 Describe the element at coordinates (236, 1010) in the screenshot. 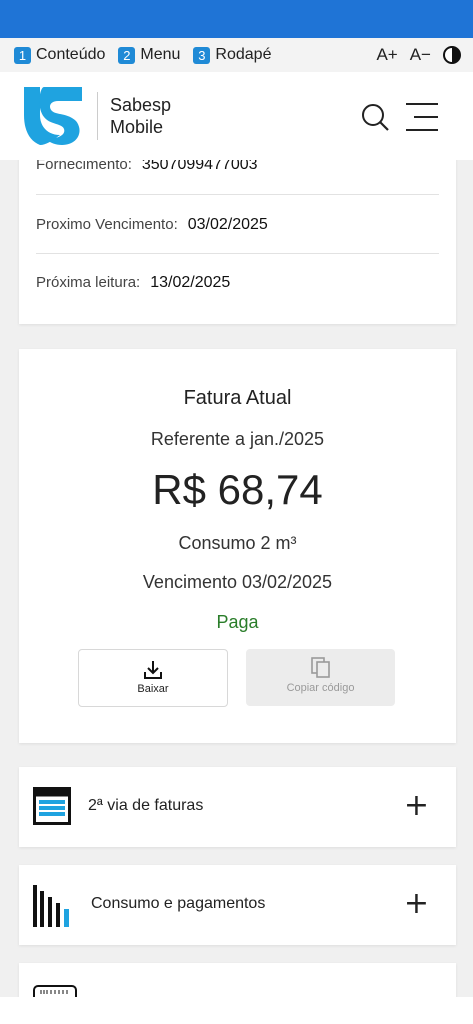

I see `bottom-edge` at that location.